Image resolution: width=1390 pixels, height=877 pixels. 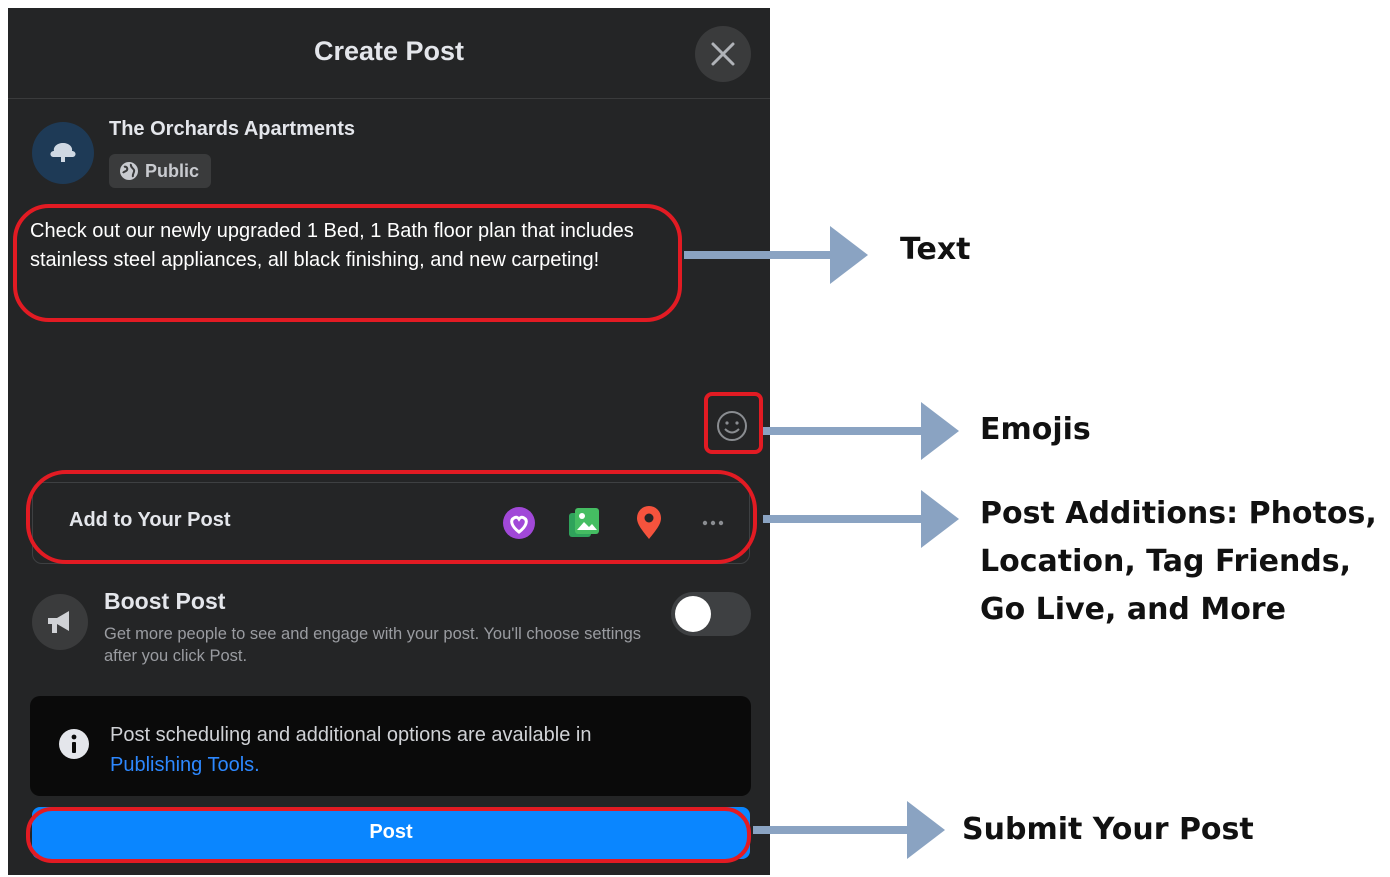 I want to click on boost-toggle, so click(x=711, y=614).